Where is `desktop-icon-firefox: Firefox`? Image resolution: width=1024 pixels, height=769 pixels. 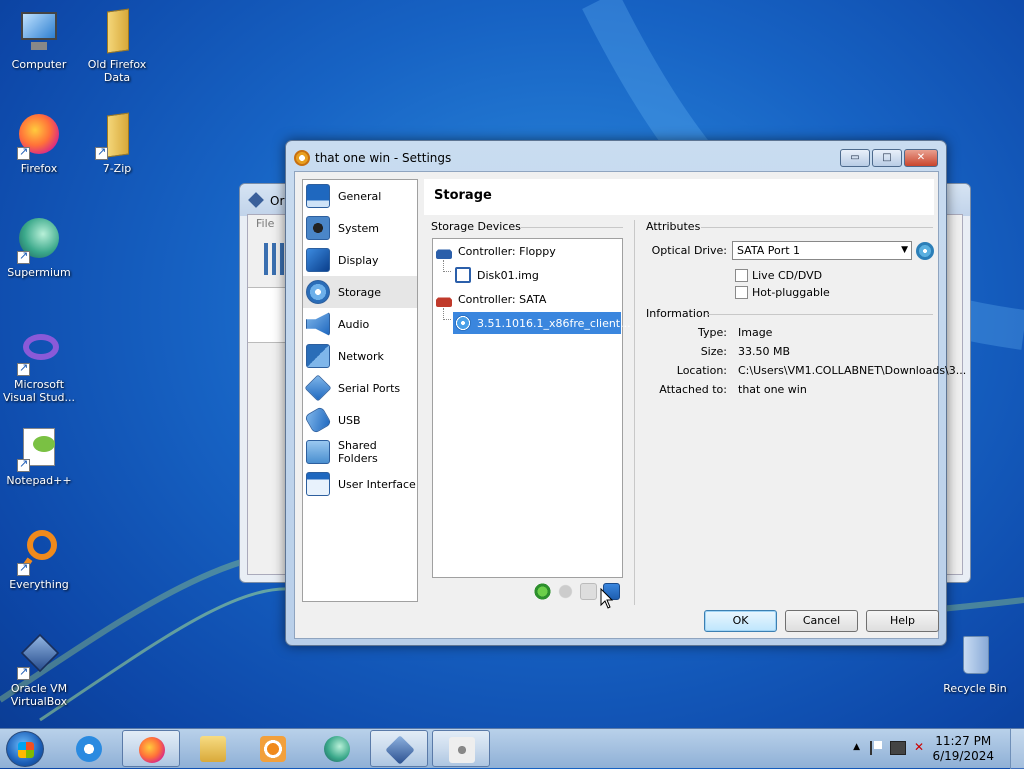
desktop-icon-firefox: Firefox is located at coordinates (39, 143).